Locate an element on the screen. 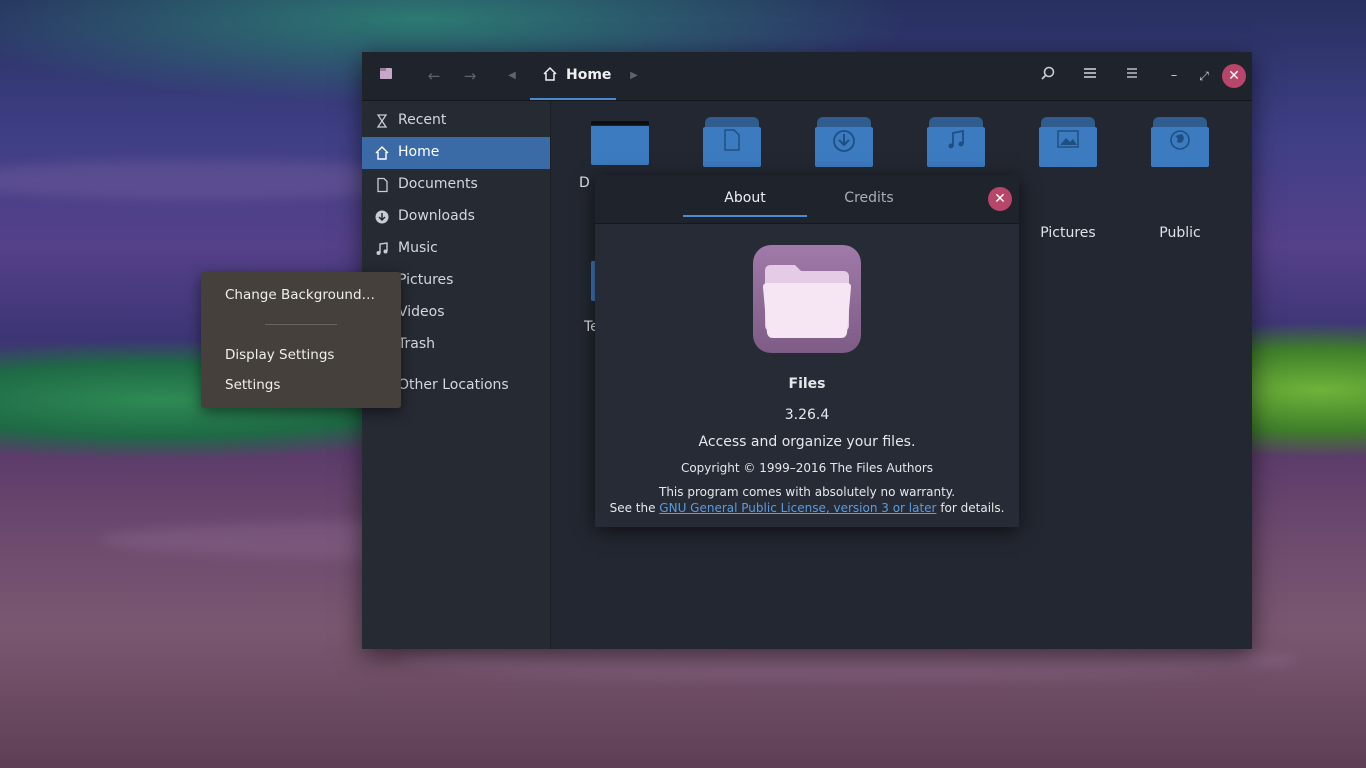 The width and height of the screenshot is (1366, 768). app-version: 3.26.4 is located at coordinates (807, 415).